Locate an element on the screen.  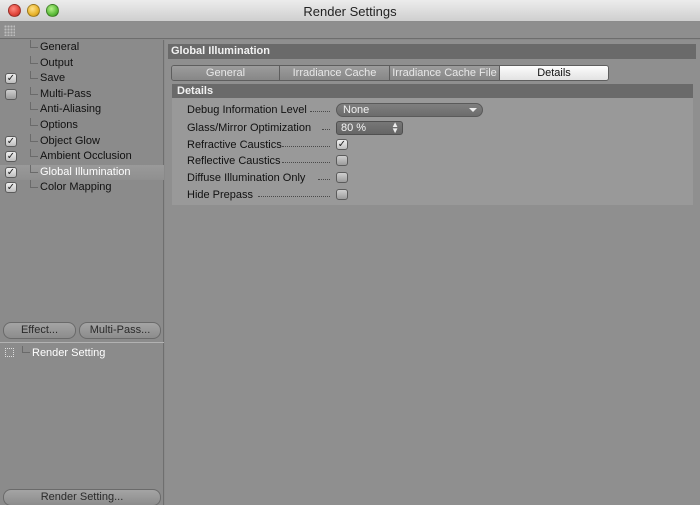
sidebar-item-object-glow: ✓ Object Glow is located at coordinates (82, 141).